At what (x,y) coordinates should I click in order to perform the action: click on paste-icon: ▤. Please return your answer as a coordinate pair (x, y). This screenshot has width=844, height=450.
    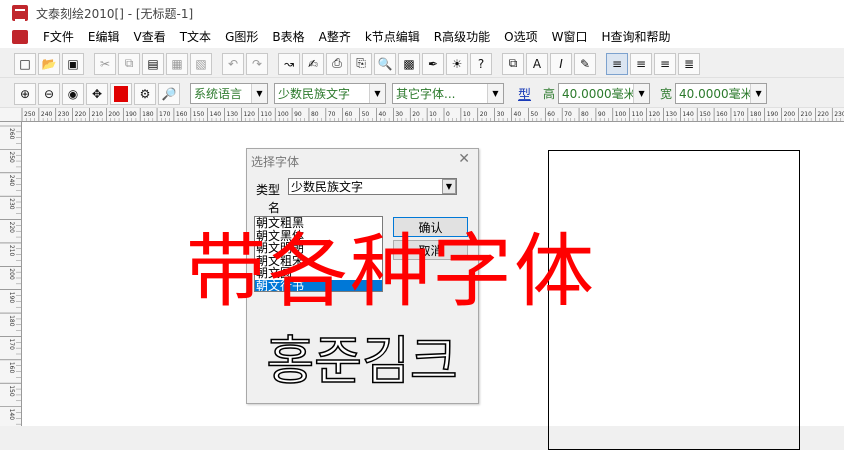
    Looking at the image, I should click on (153, 63).